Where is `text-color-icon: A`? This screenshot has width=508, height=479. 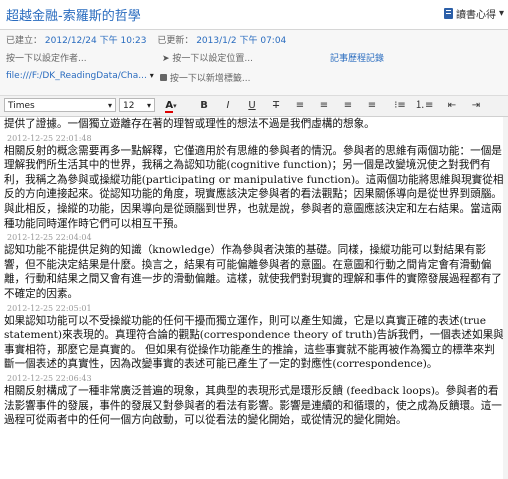 text-color-icon: A is located at coordinates (169, 106).